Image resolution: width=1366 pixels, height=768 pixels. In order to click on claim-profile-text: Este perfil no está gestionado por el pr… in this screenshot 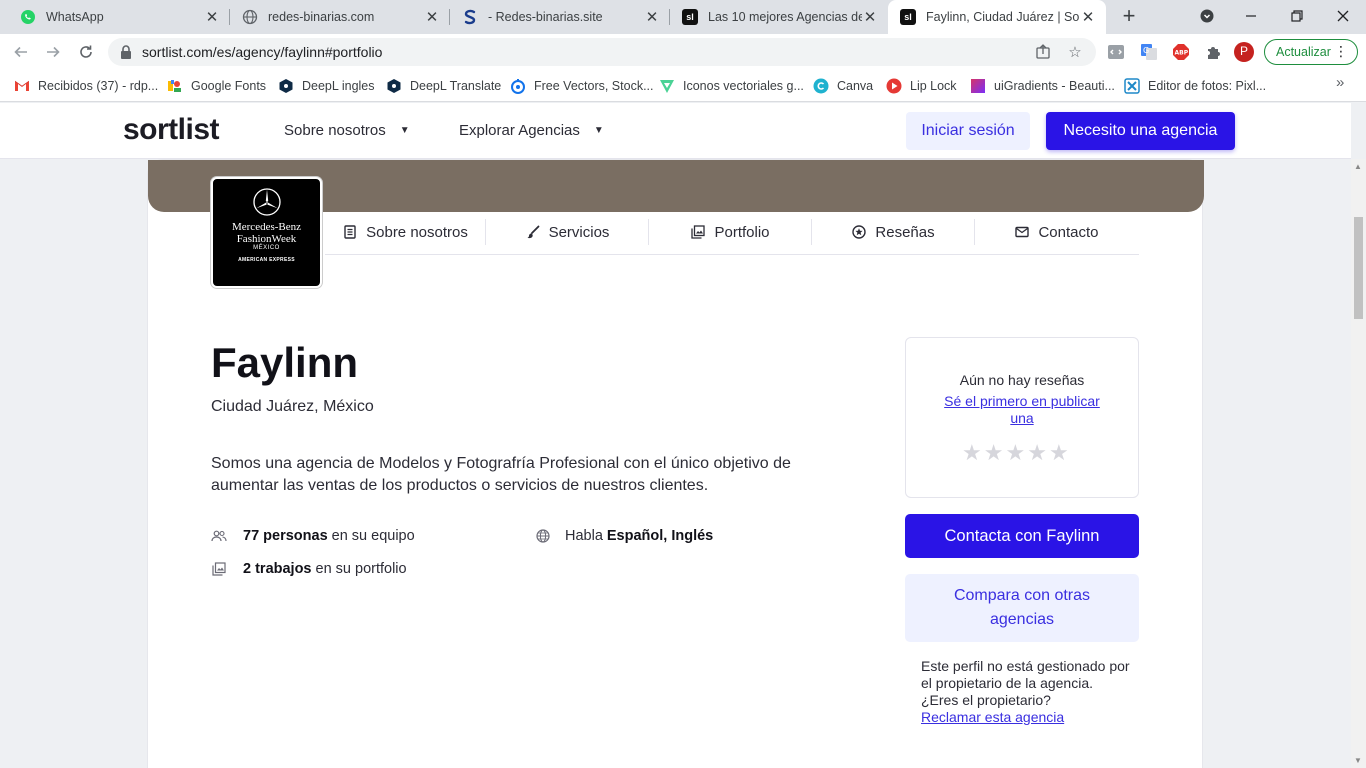, I will do `click(1025, 683)`.